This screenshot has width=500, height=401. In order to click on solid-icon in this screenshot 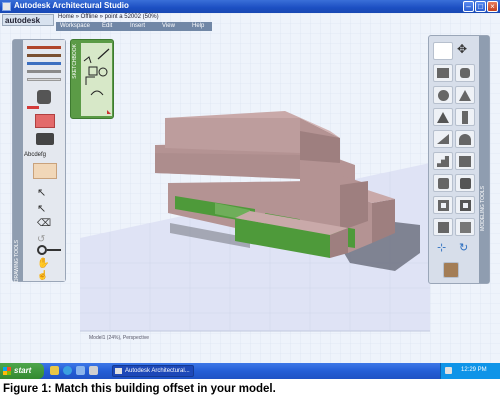, I will do `click(465, 183)`.